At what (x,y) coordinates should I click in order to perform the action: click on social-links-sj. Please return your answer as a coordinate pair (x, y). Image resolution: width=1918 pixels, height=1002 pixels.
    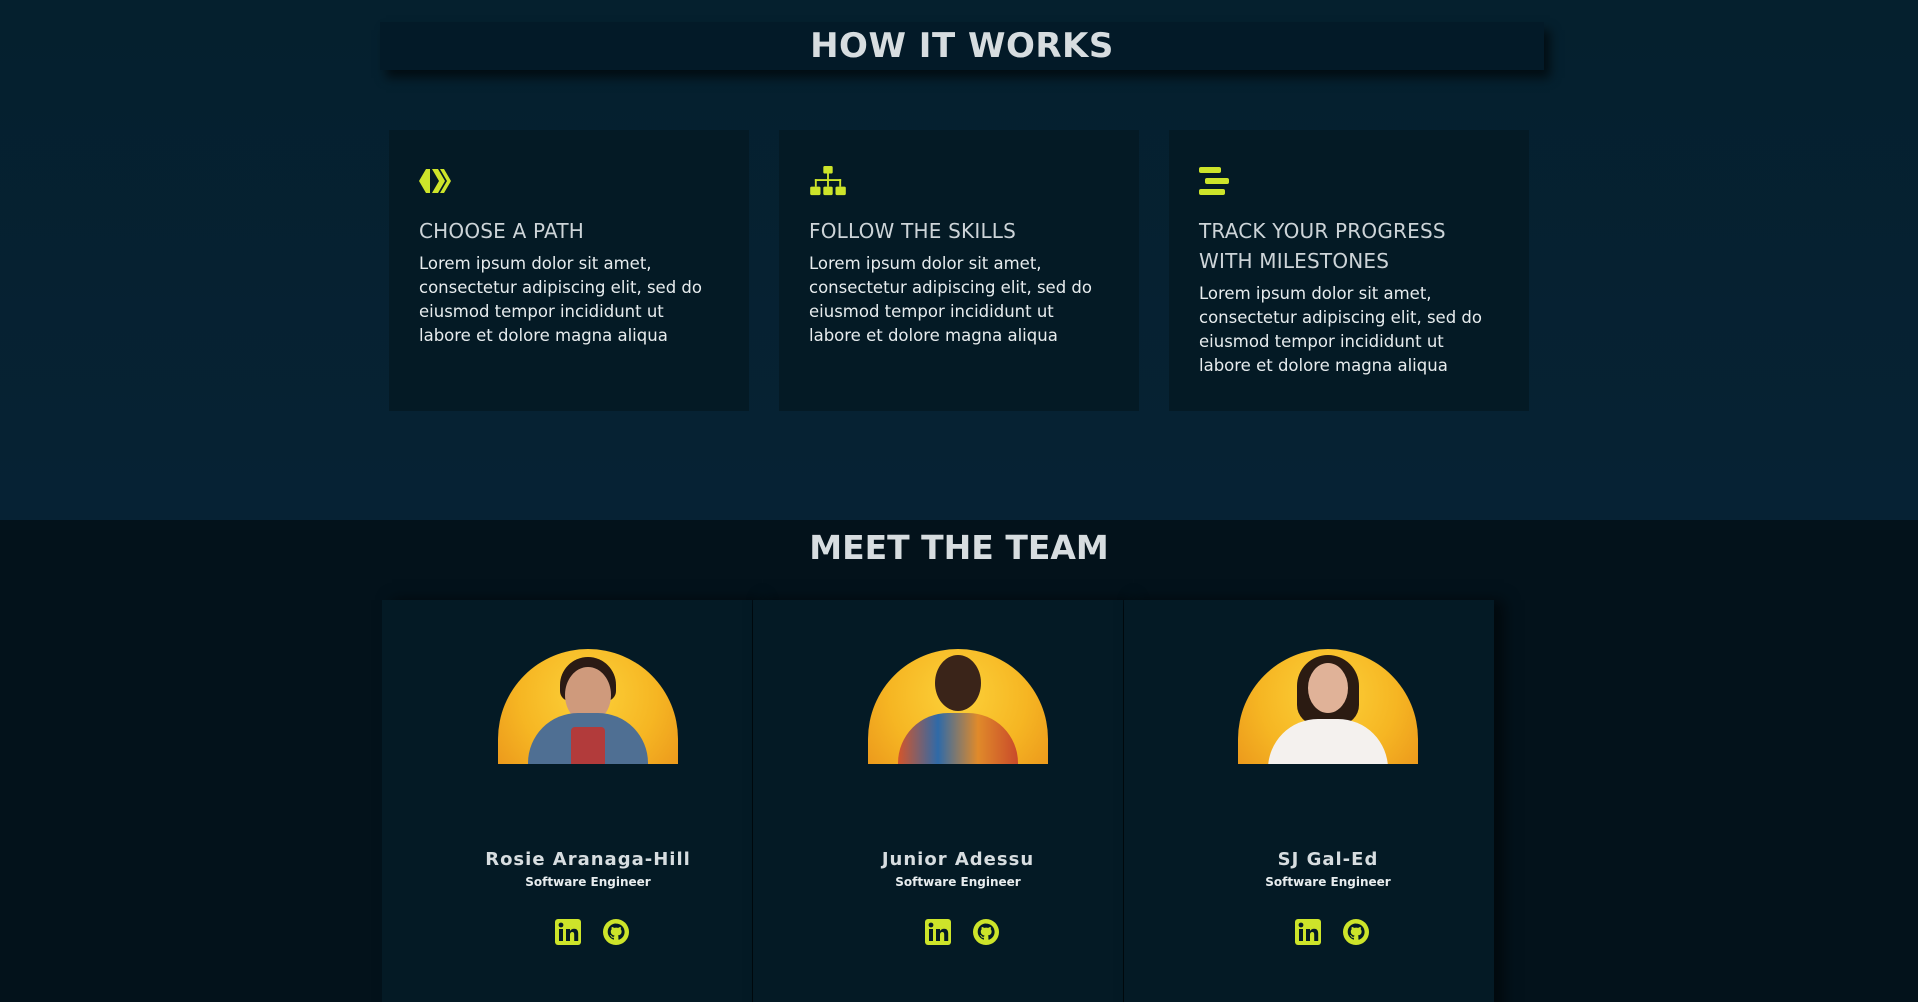
    Looking at the image, I should click on (1332, 932).